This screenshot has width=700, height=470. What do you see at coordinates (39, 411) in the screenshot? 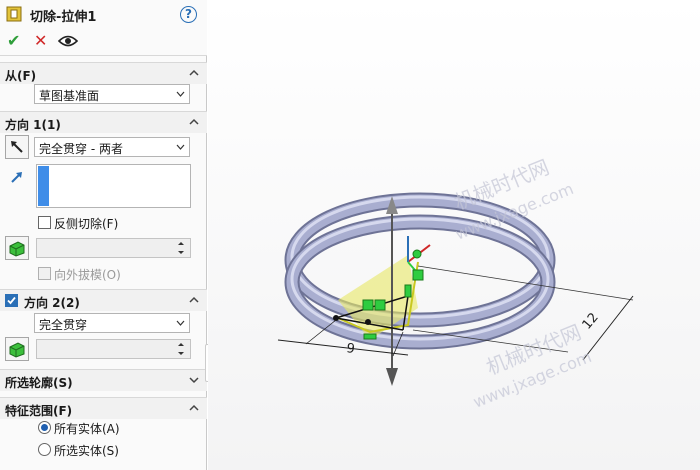
I see `feature-scope-label: 特征范围(F)` at bounding box center [39, 411].